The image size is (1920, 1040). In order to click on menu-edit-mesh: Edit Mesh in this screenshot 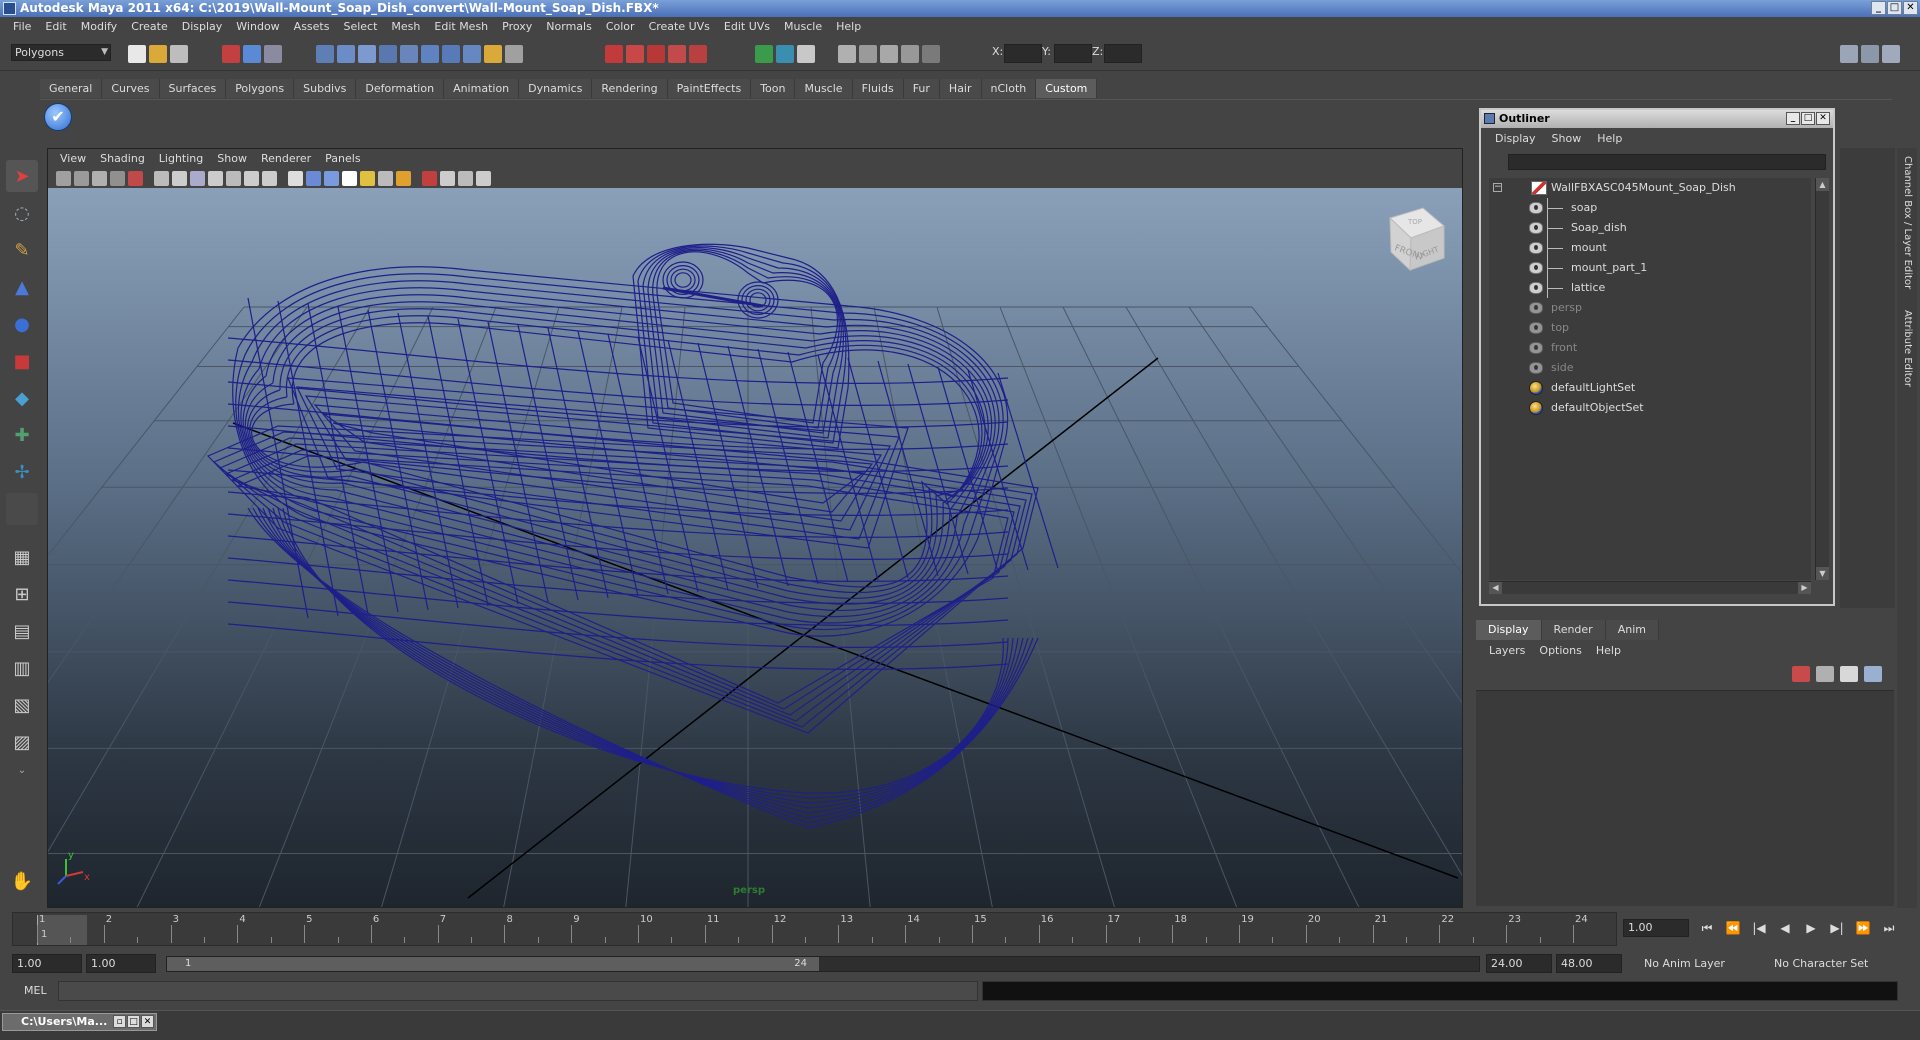, I will do `click(461, 26)`.